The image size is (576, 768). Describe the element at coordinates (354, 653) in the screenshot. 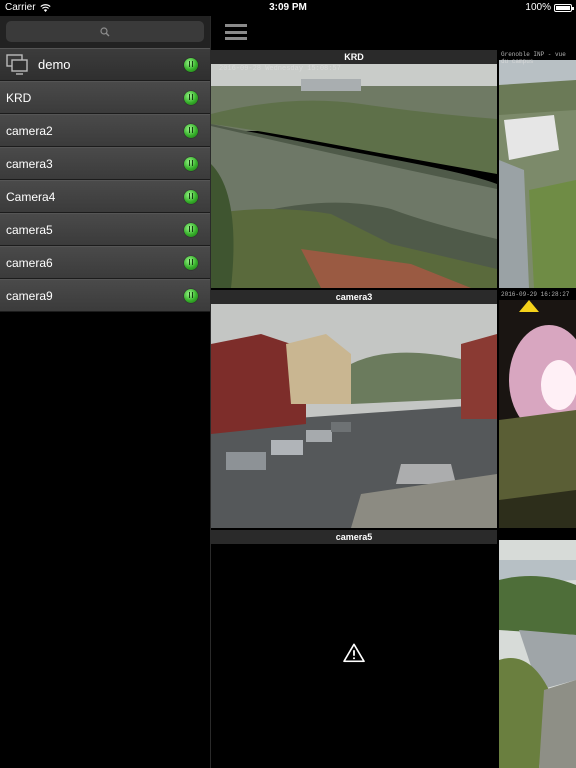

I see `warning-icon` at that location.